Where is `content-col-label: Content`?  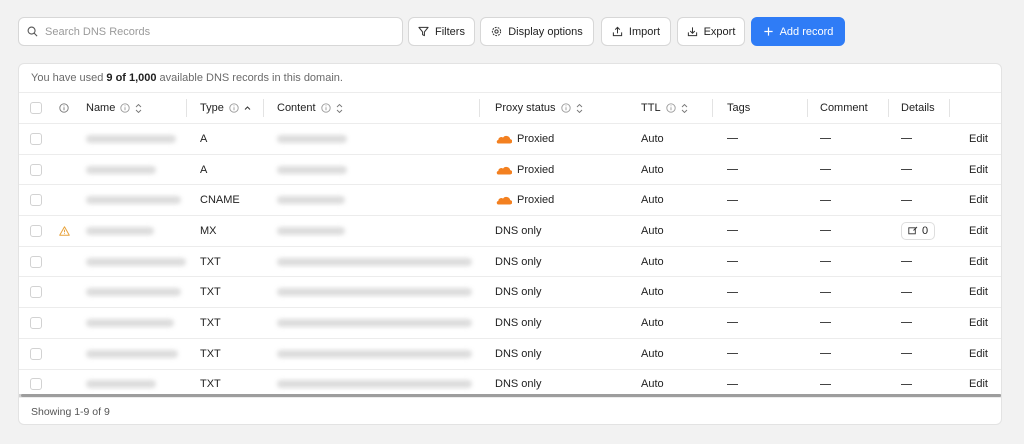
content-col-label: Content is located at coordinates (296, 108).